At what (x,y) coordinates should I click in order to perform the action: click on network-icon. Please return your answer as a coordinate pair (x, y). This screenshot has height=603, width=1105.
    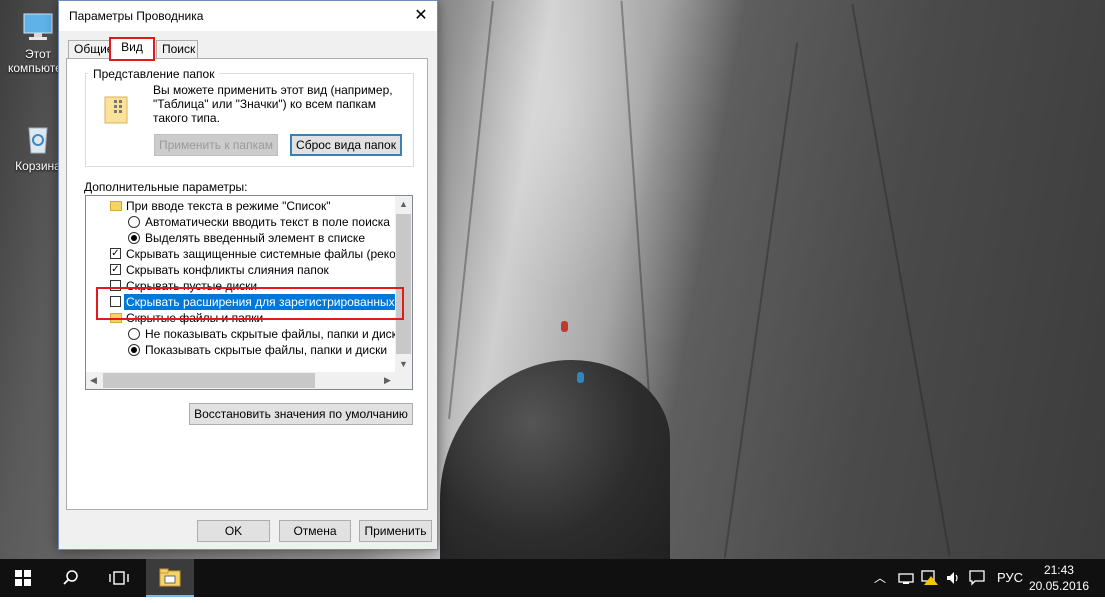
    Looking at the image, I should click on (906, 578).